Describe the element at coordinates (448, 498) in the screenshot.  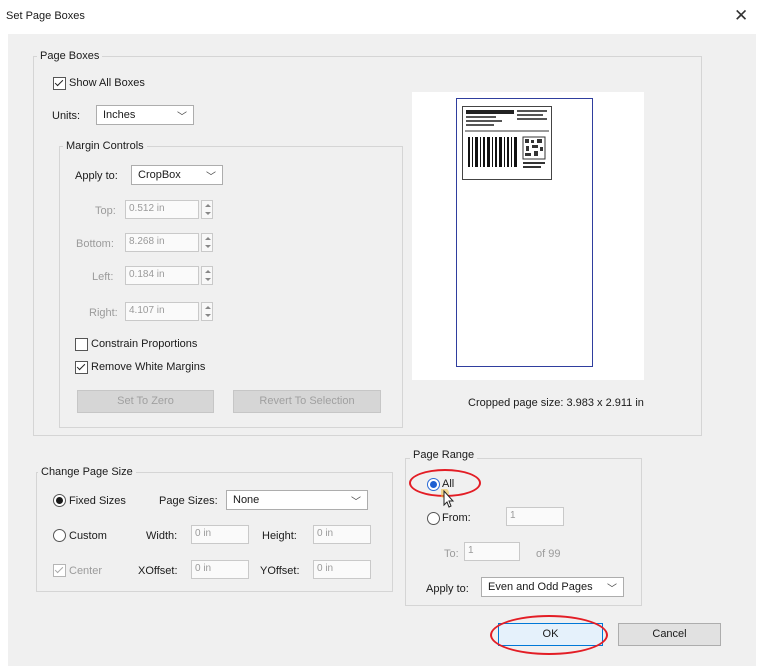
I see `mouse-pointer-icon` at that location.